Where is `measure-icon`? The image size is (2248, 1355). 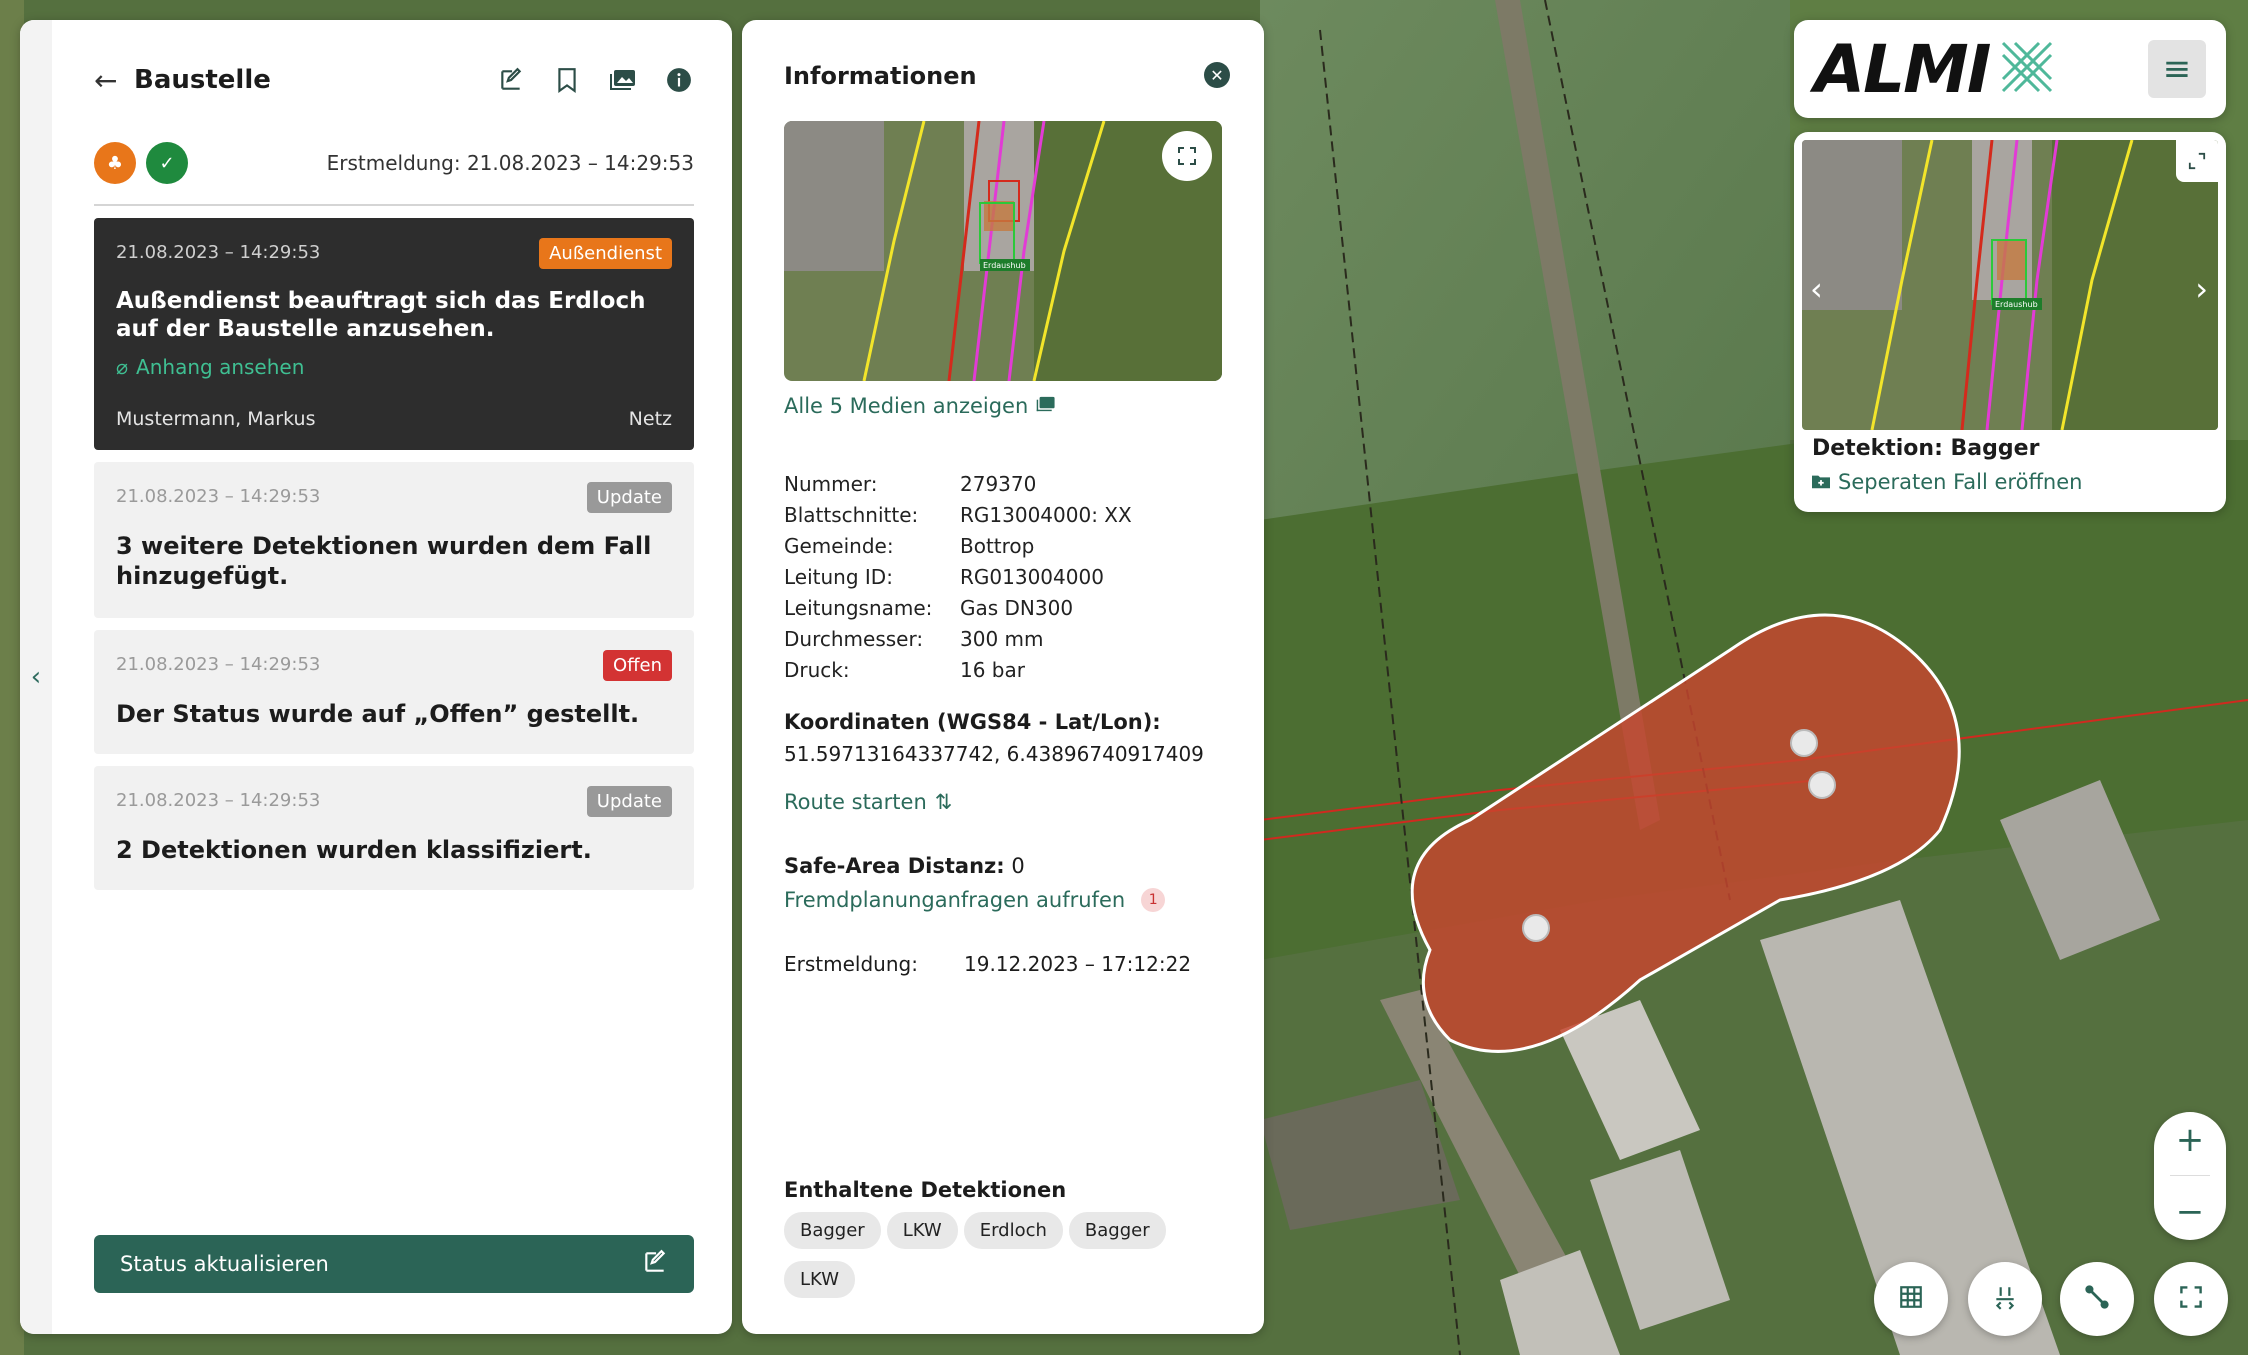
measure-icon is located at coordinates (2097, 1299).